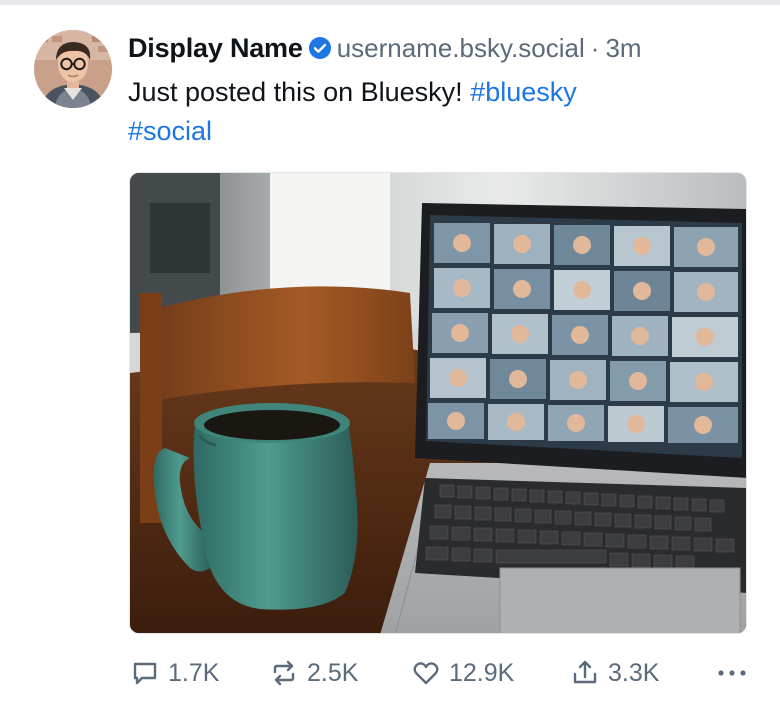 Image resolution: width=780 pixels, height=718 pixels. I want to click on repost-count: 2.5K, so click(333, 672).